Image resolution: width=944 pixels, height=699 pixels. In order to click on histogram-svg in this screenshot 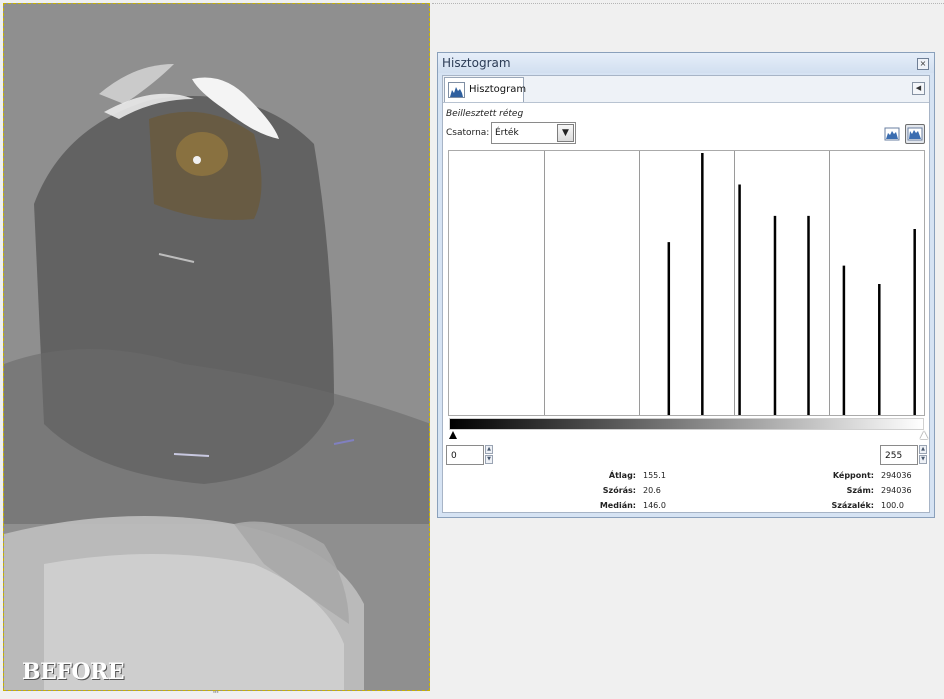, I will do `click(730, 283)`.